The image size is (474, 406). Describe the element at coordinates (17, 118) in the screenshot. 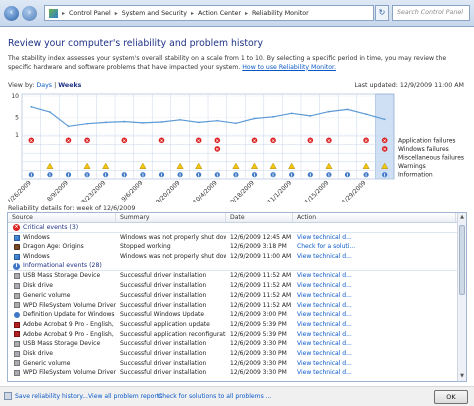

I see `y-tick-label: 5` at that location.